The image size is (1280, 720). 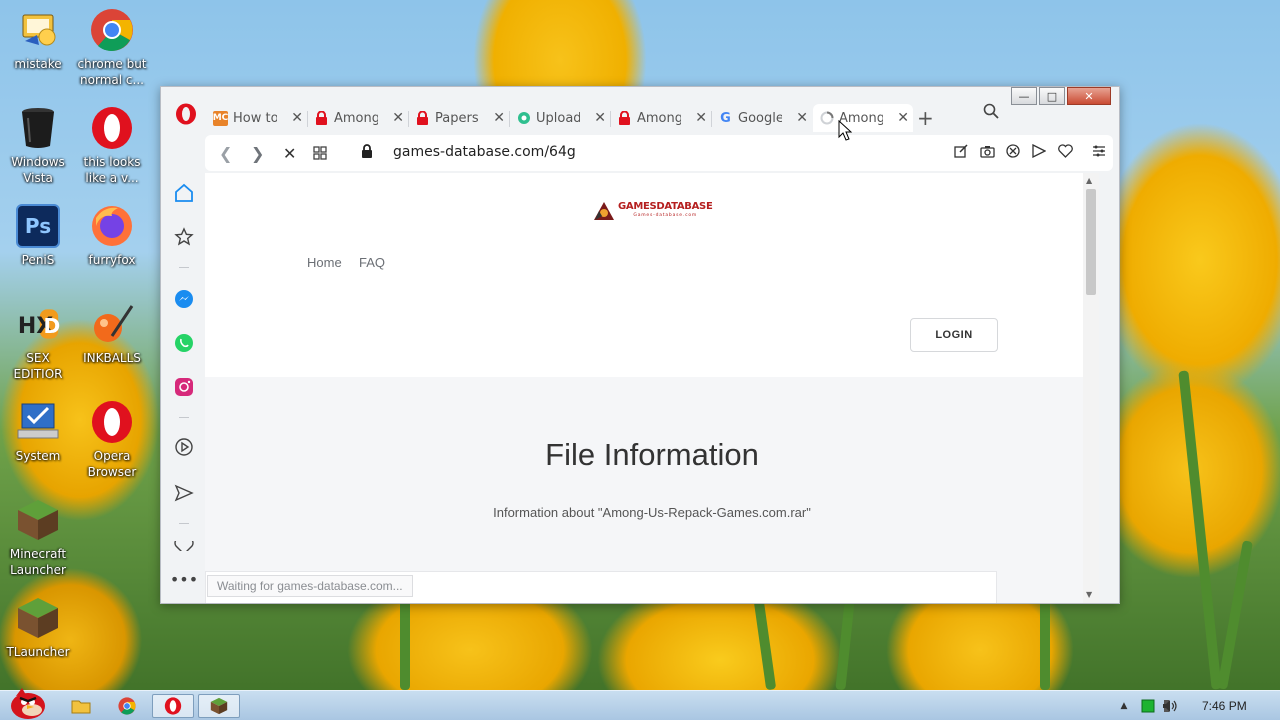 I want to click on login-button: LOGIN, so click(x=954, y=335).